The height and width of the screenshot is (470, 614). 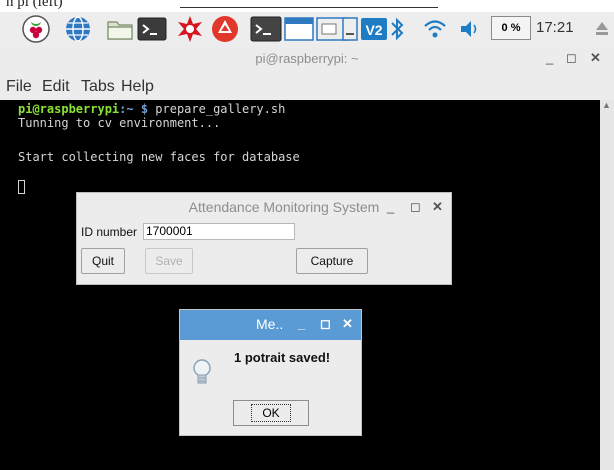 What do you see at coordinates (19, 87) in the screenshot?
I see `menu-file: File` at bounding box center [19, 87].